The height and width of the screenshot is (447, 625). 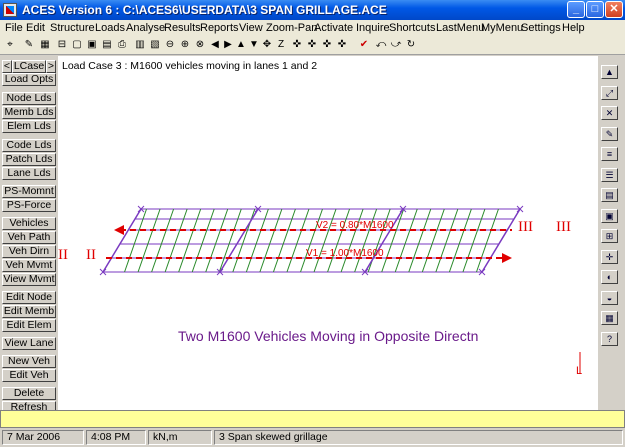 I want to click on right-marks-1: III, so click(x=525, y=227).